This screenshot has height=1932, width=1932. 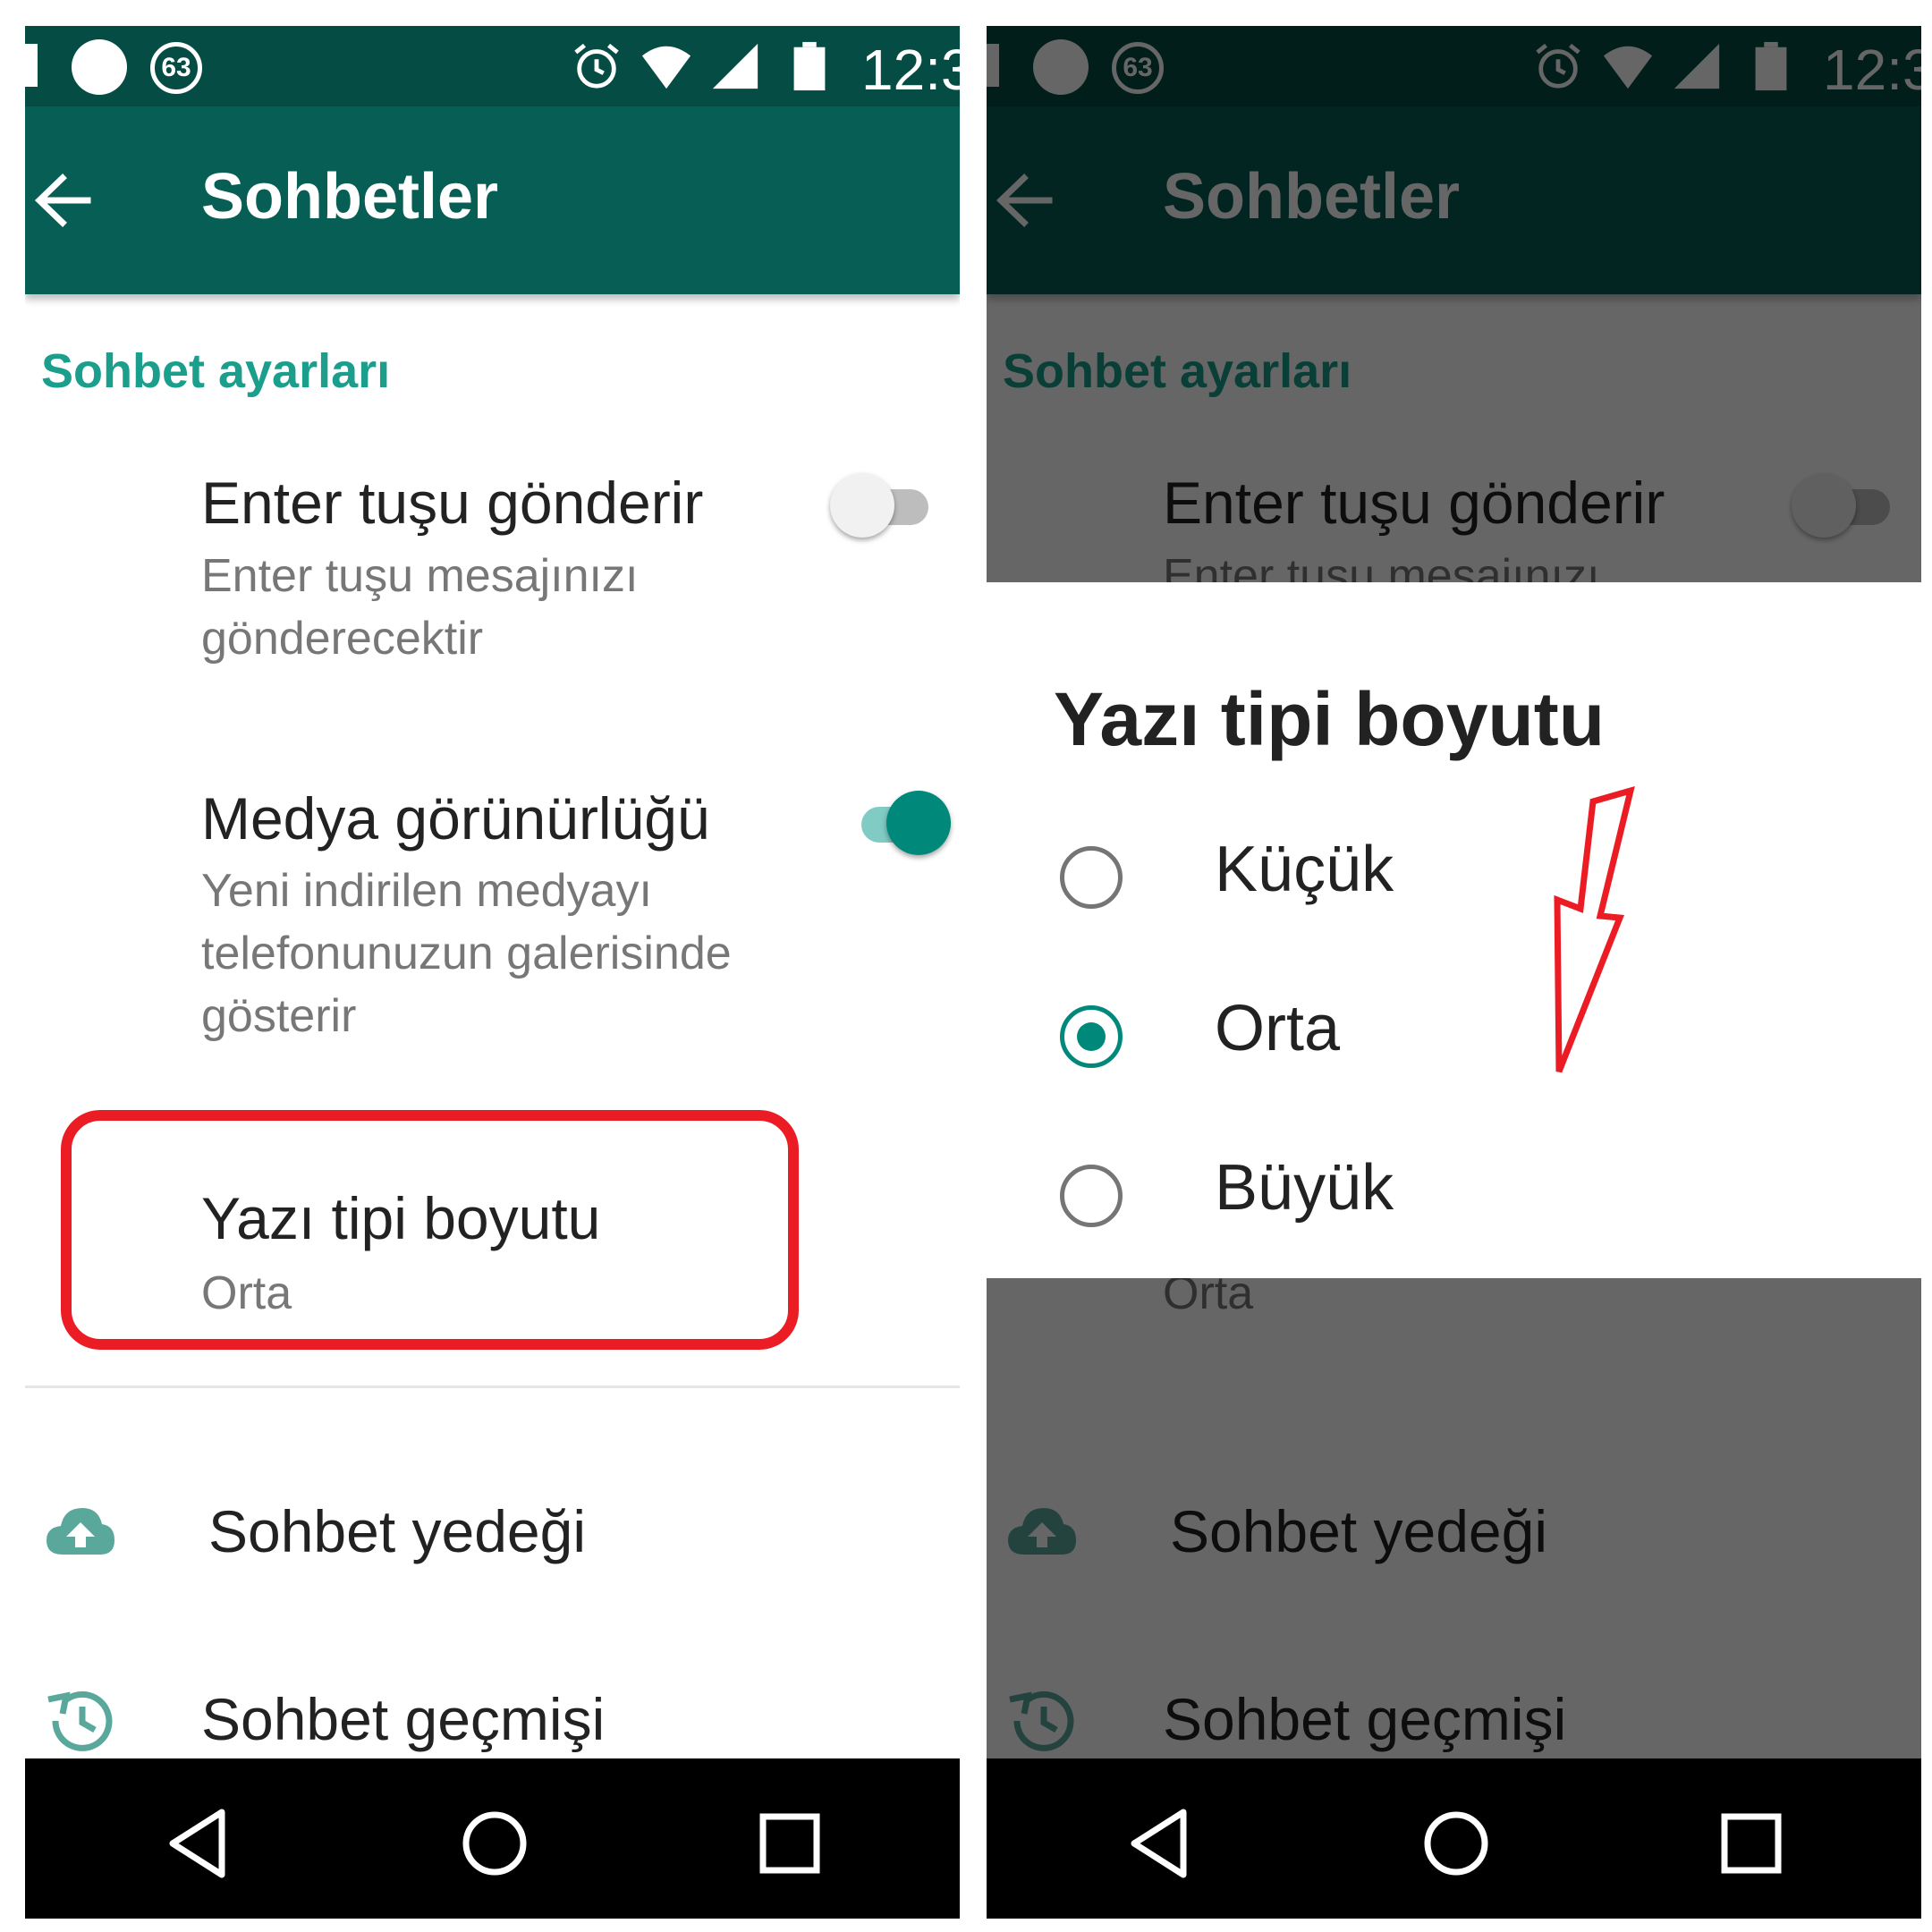 What do you see at coordinates (1304, 1188) in the screenshot?
I see `option-large-label: Büyük` at bounding box center [1304, 1188].